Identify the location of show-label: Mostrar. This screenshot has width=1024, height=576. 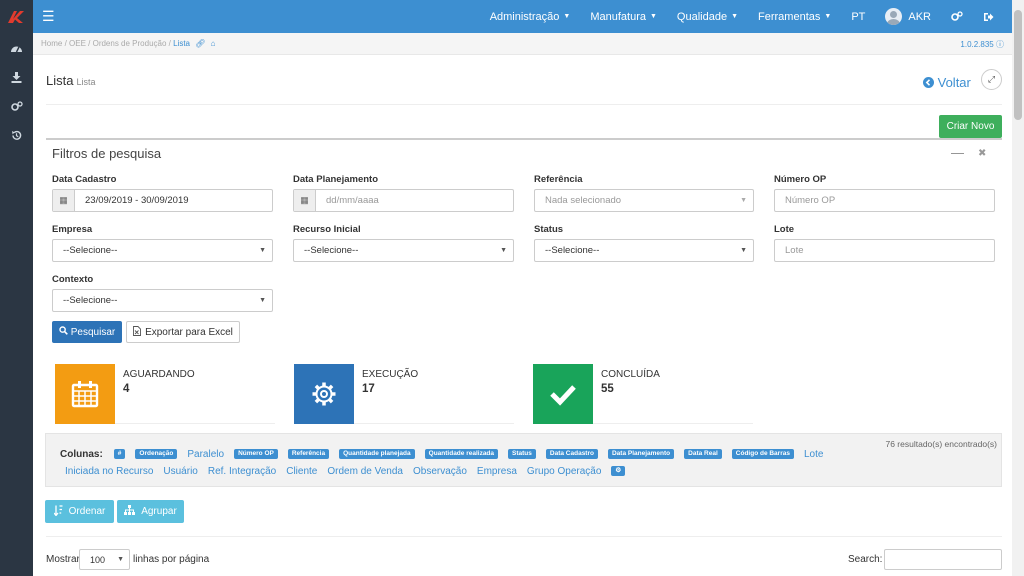
(63, 559).